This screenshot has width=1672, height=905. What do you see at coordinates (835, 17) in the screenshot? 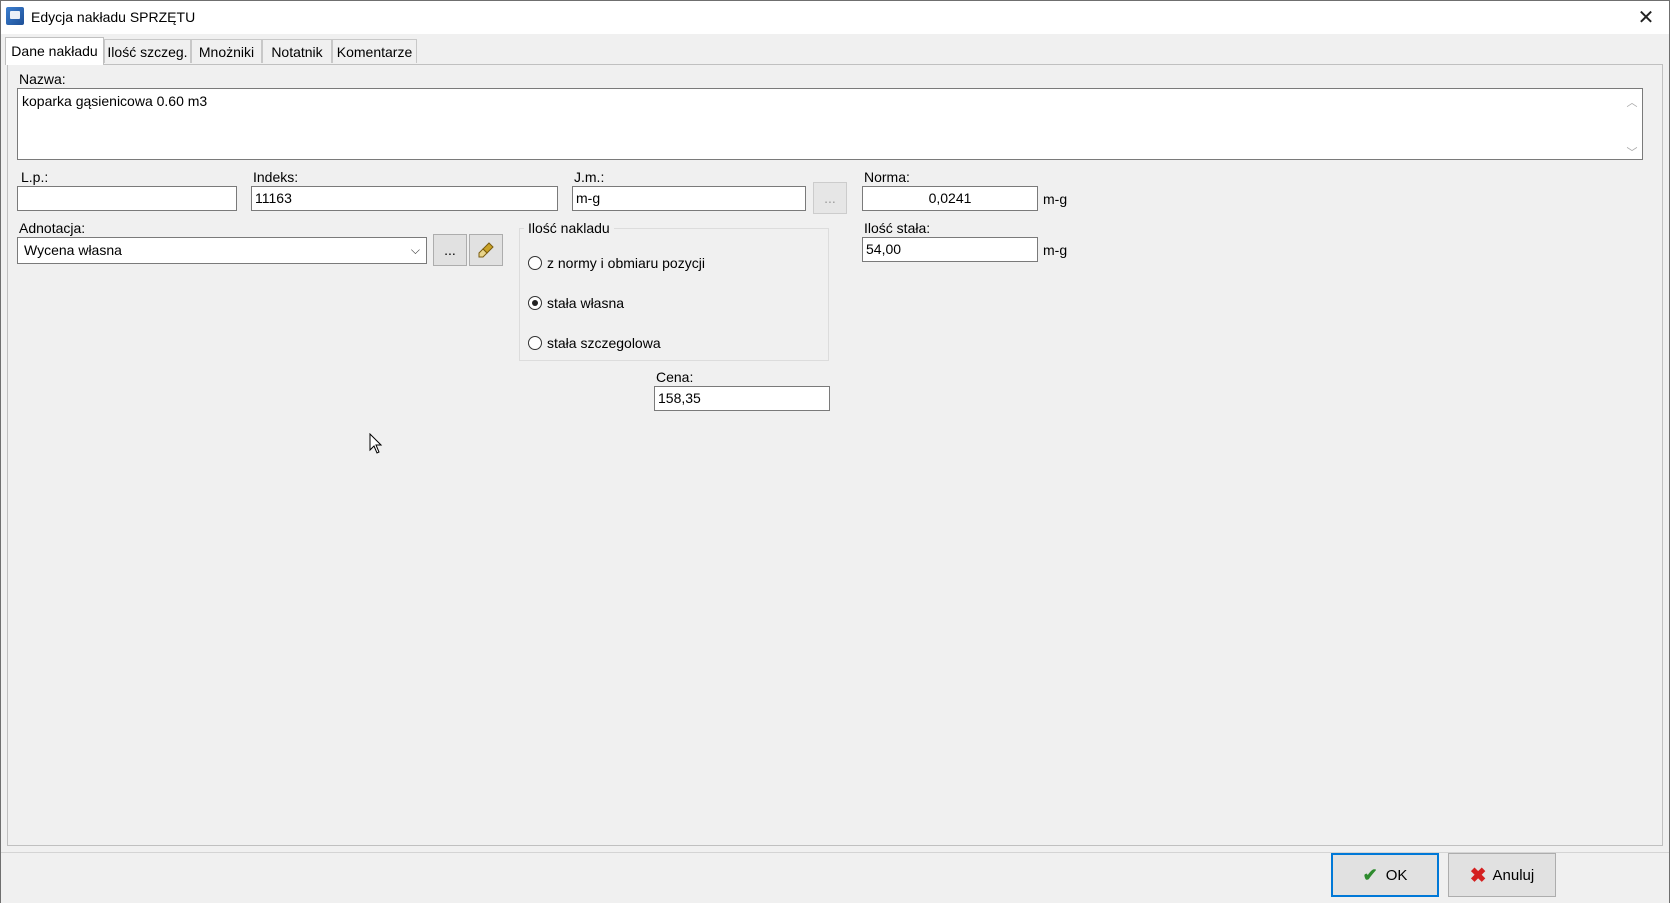
I see `title-bar: Edycja nakładu SPRZĘTU ✕` at bounding box center [835, 17].